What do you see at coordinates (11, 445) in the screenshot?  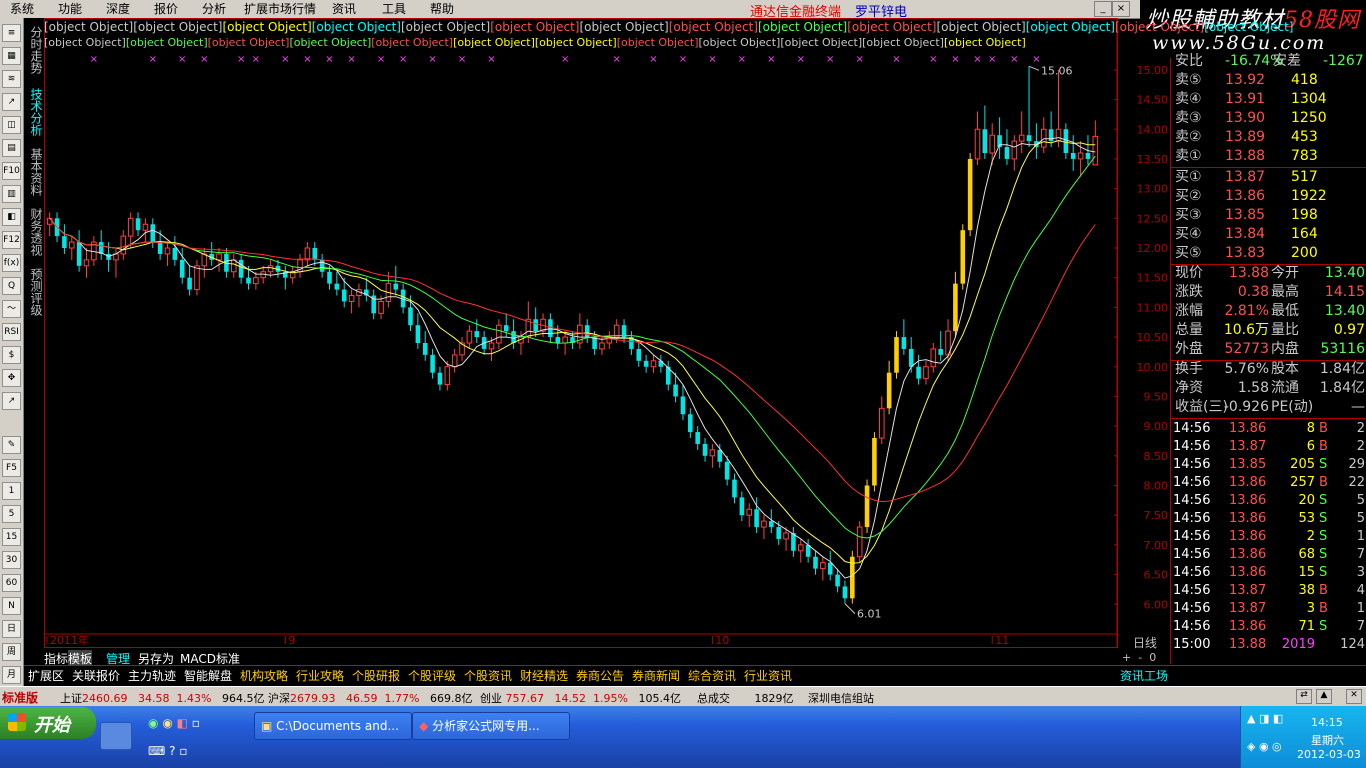 I see `toolbar-button: ✎` at bounding box center [11, 445].